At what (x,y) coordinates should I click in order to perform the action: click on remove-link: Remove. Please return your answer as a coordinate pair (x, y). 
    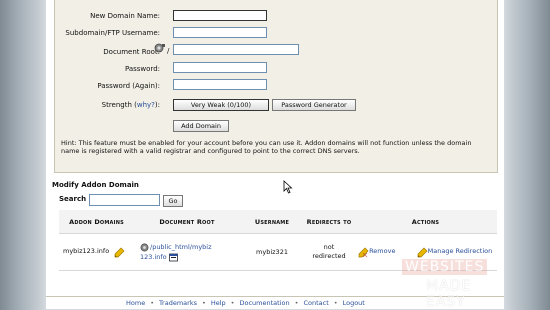
    Looking at the image, I should click on (382, 251).